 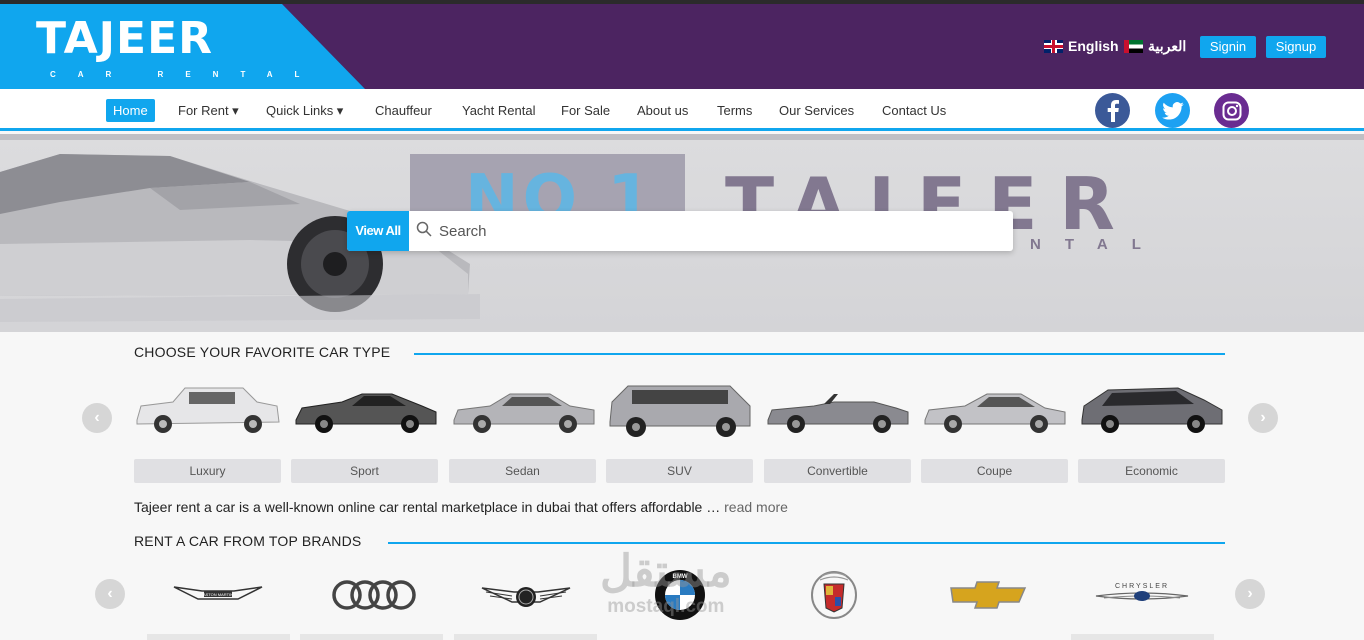 I want to click on nav-for-sale: For Sale, so click(x=585, y=110).